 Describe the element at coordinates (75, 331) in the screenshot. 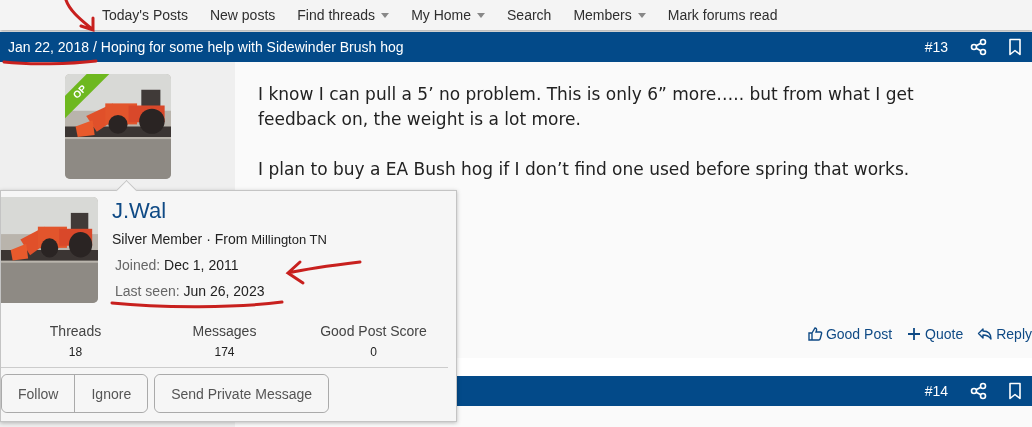

I see `stat-label: Threads` at that location.